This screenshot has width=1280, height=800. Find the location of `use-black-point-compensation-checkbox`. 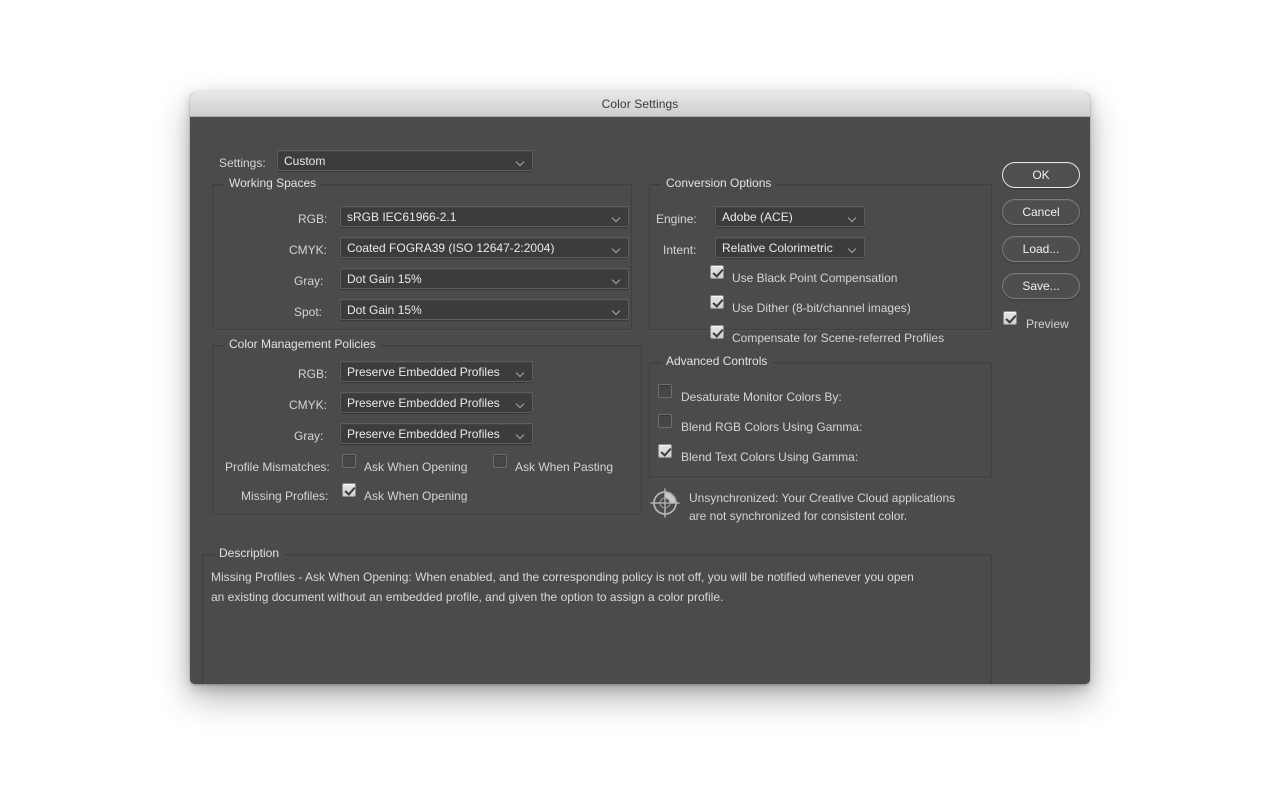

use-black-point-compensation-checkbox is located at coordinates (717, 272).